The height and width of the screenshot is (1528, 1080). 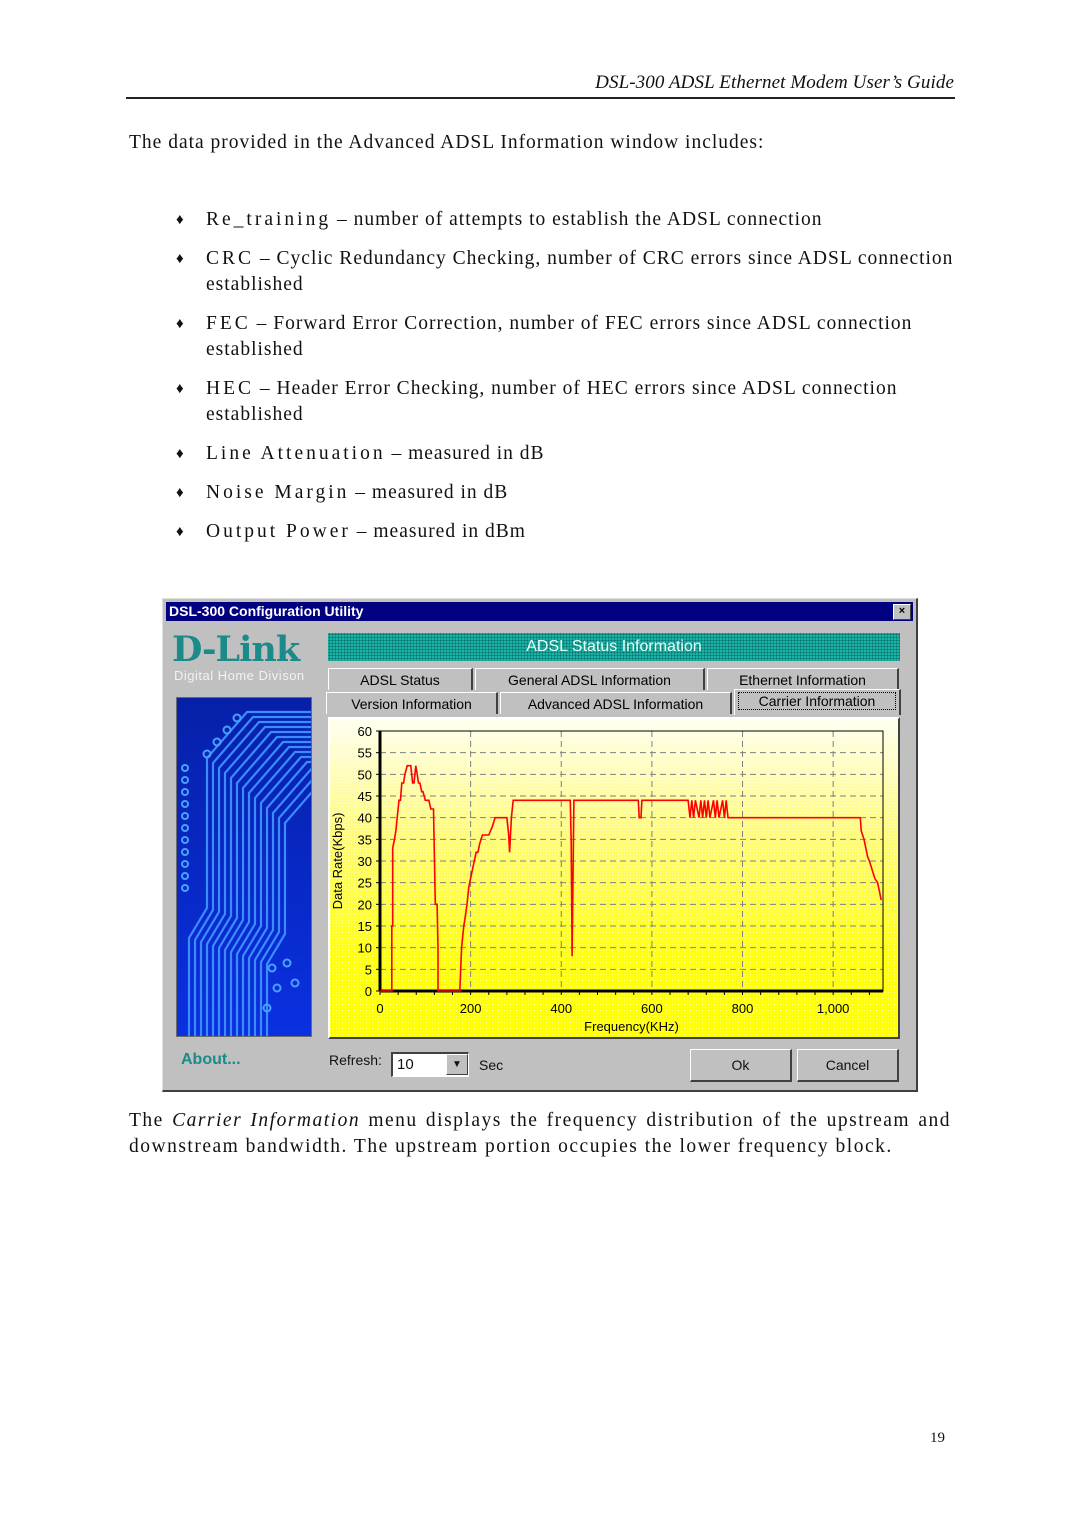 I want to click on list-item: ♦ Output Power – measured in dBm, so click(x=571, y=532).